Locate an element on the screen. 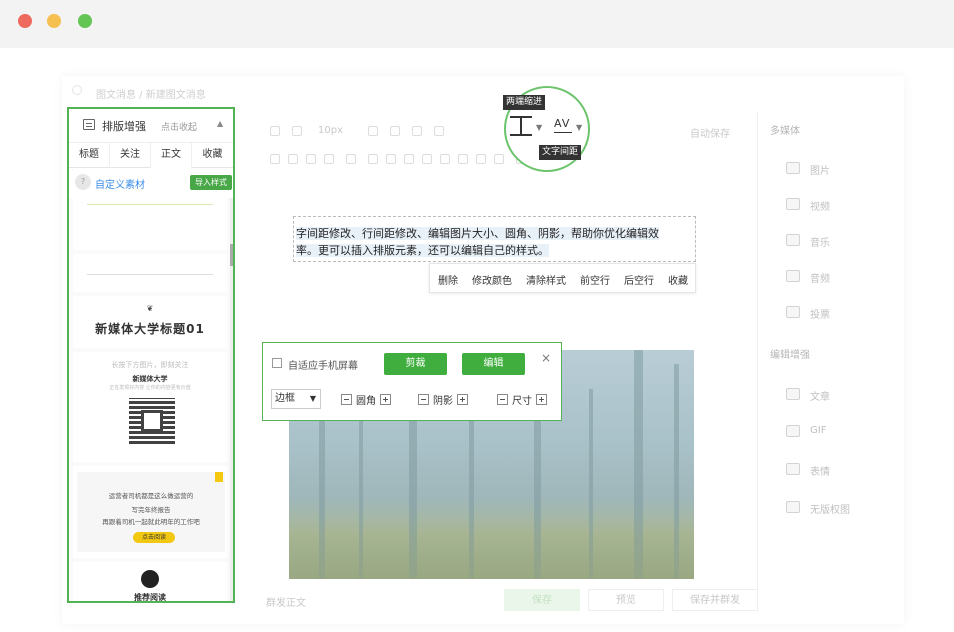 The image size is (954, 632). fit-screen-label: 自适应手机屏幕 is located at coordinates (323, 364).